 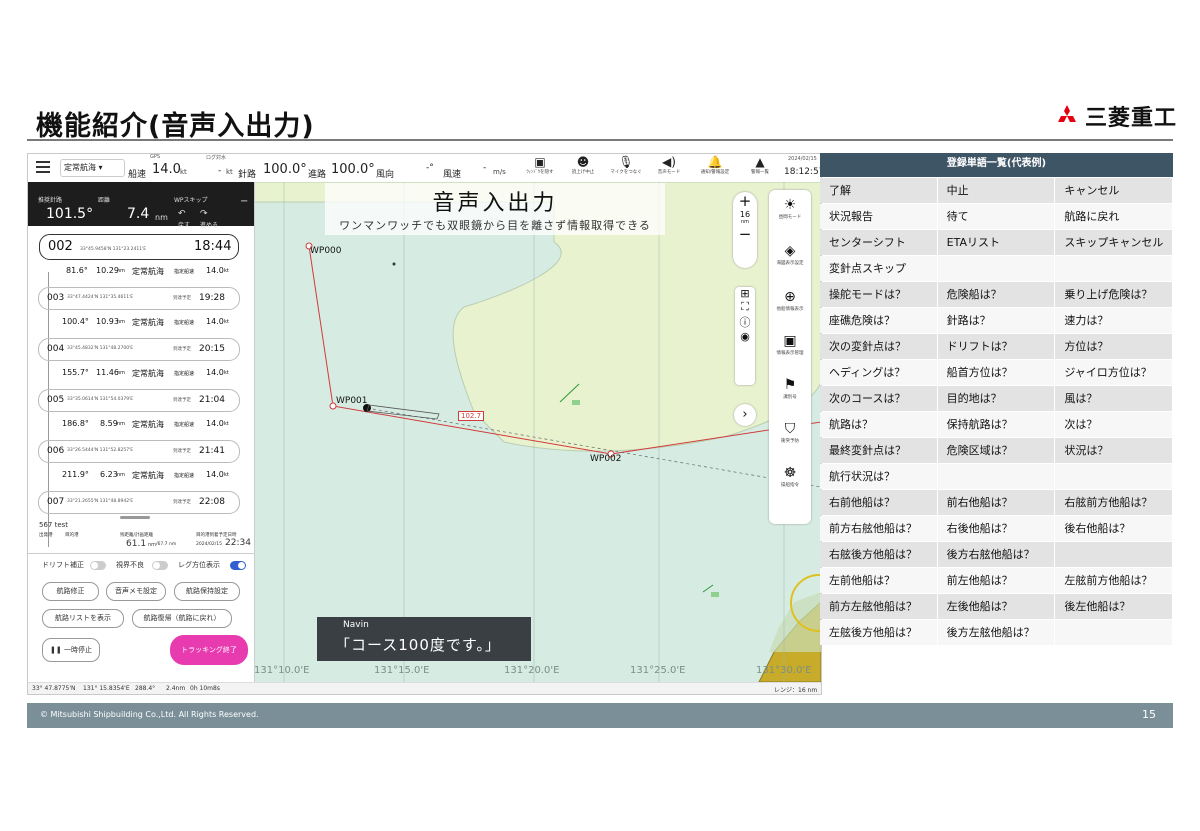 What do you see at coordinates (207, 591) in the screenshot?
I see `route-keep-button: 航路保持設定` at bounding box center [207, 591].